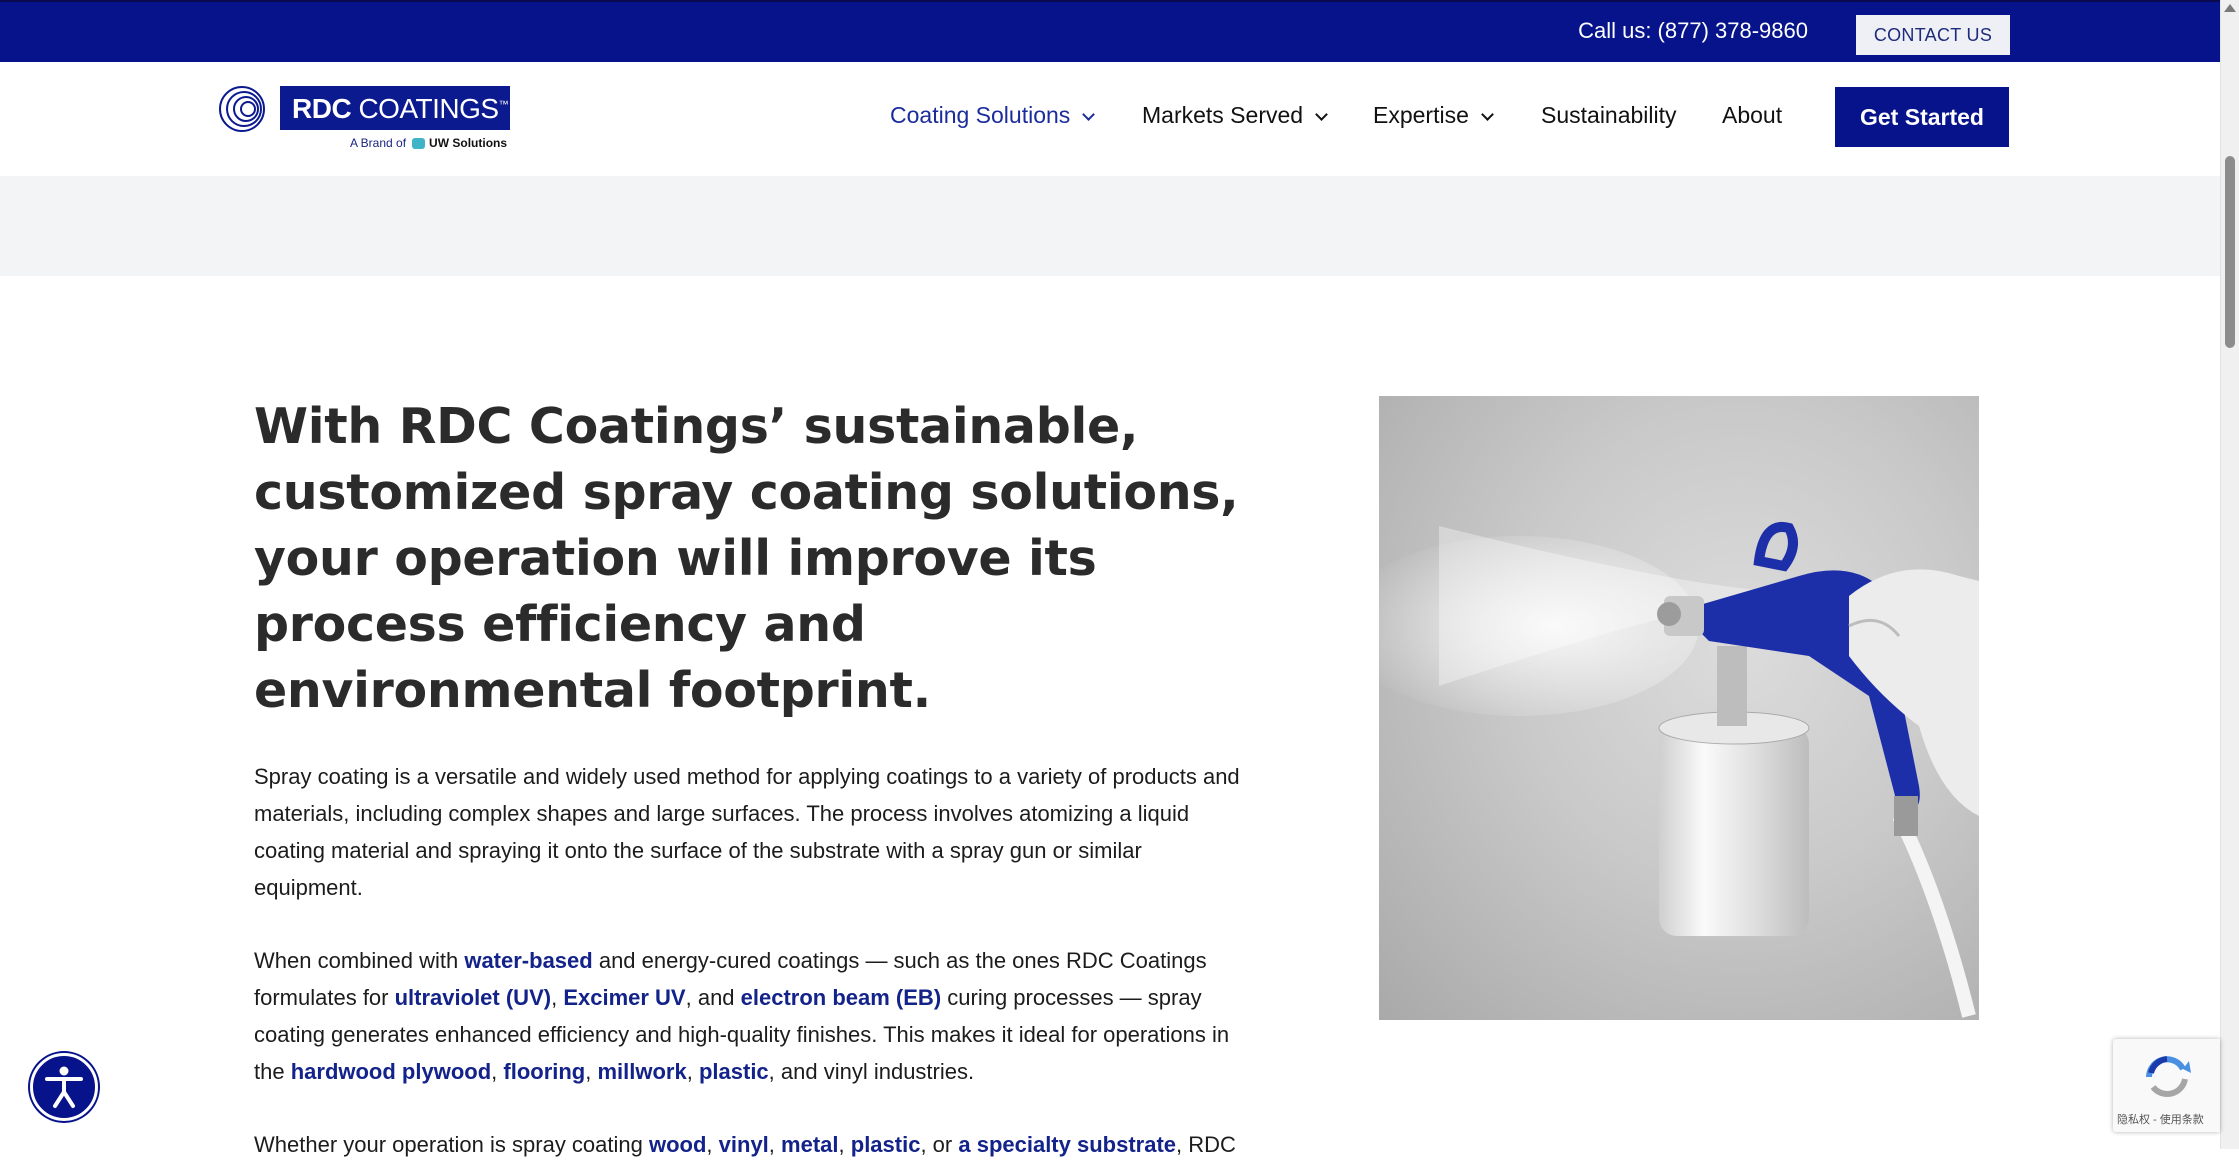 Image resolution: width=2239 pixels, height=1163 pixels. What do you see at coordinates (528, 960) in the screenshot?
I see `link-water-based: water-based` at bounding box center [528, 960].